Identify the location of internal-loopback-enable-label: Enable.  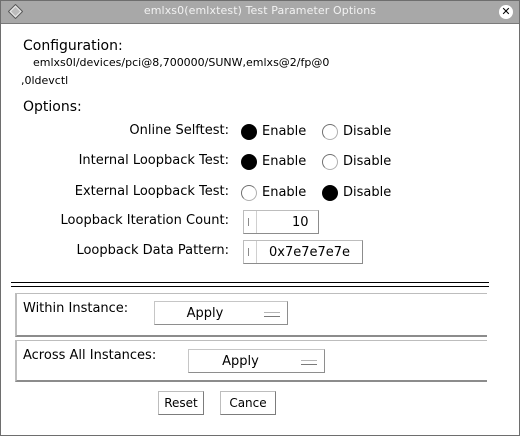
(284, 161).